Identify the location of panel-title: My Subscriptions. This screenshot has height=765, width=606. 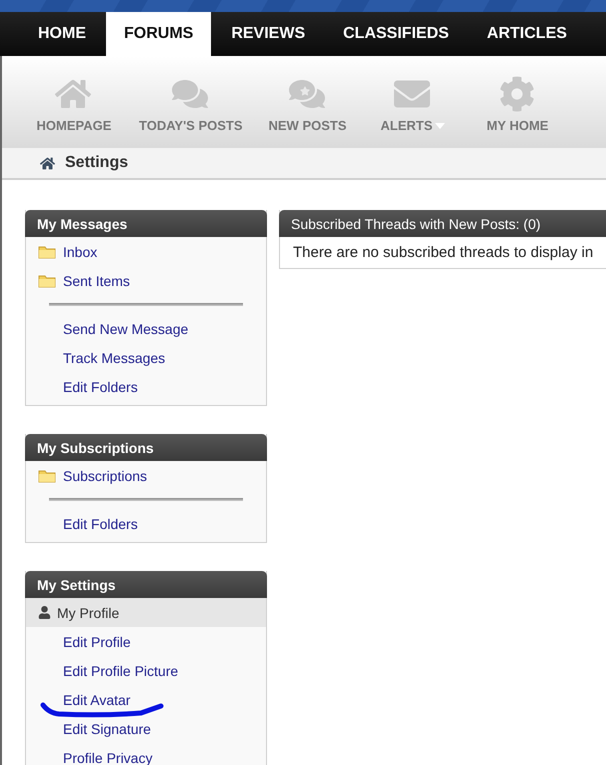
(146, 447).